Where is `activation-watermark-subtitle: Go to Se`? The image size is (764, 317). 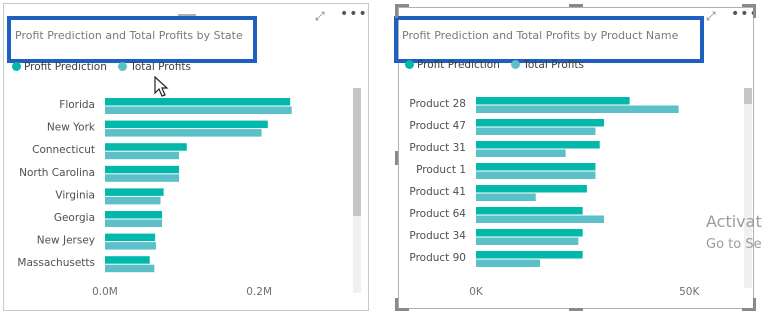 activation-watermark-subtitle: Go to Se is located at coordinates (734, 244).